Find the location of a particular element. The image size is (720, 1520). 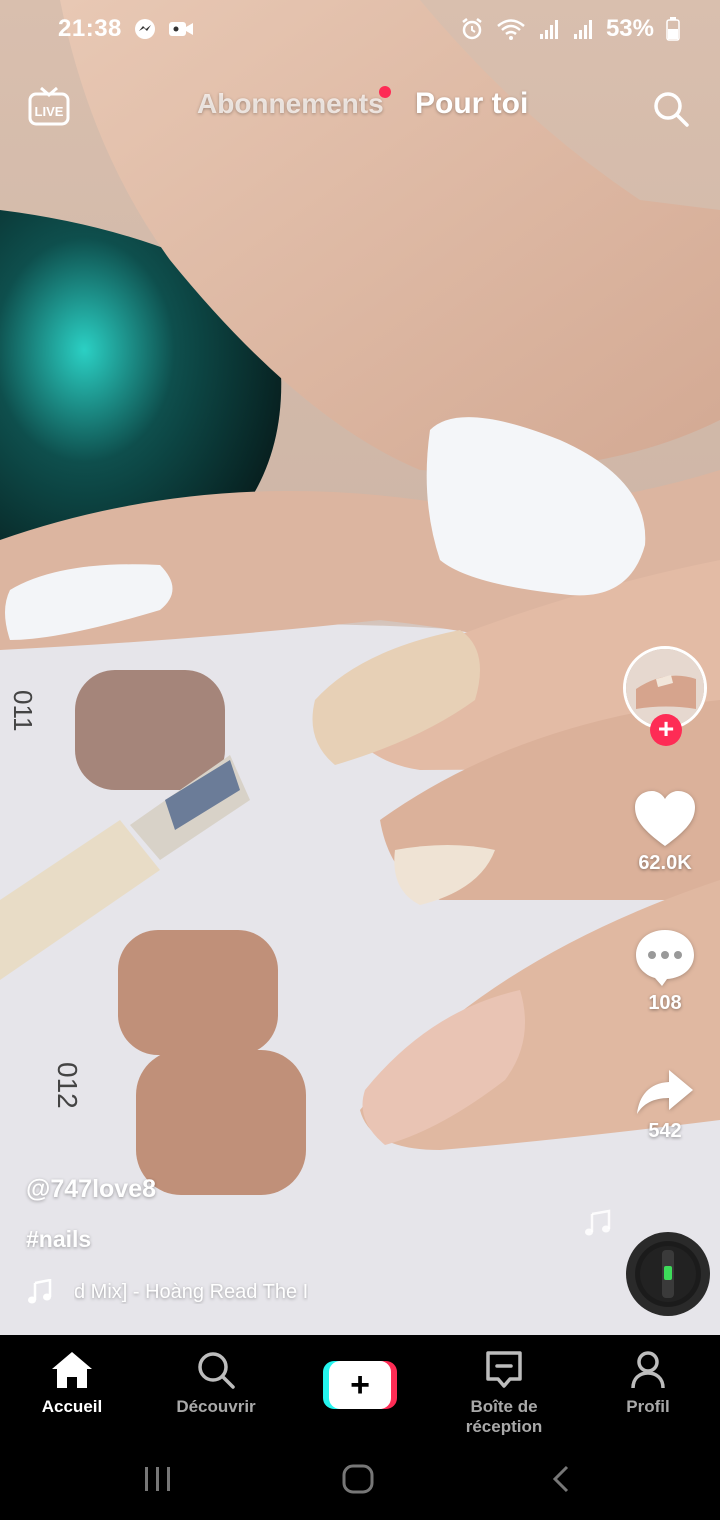

alarm-icon is located at coordinates (472, 29).